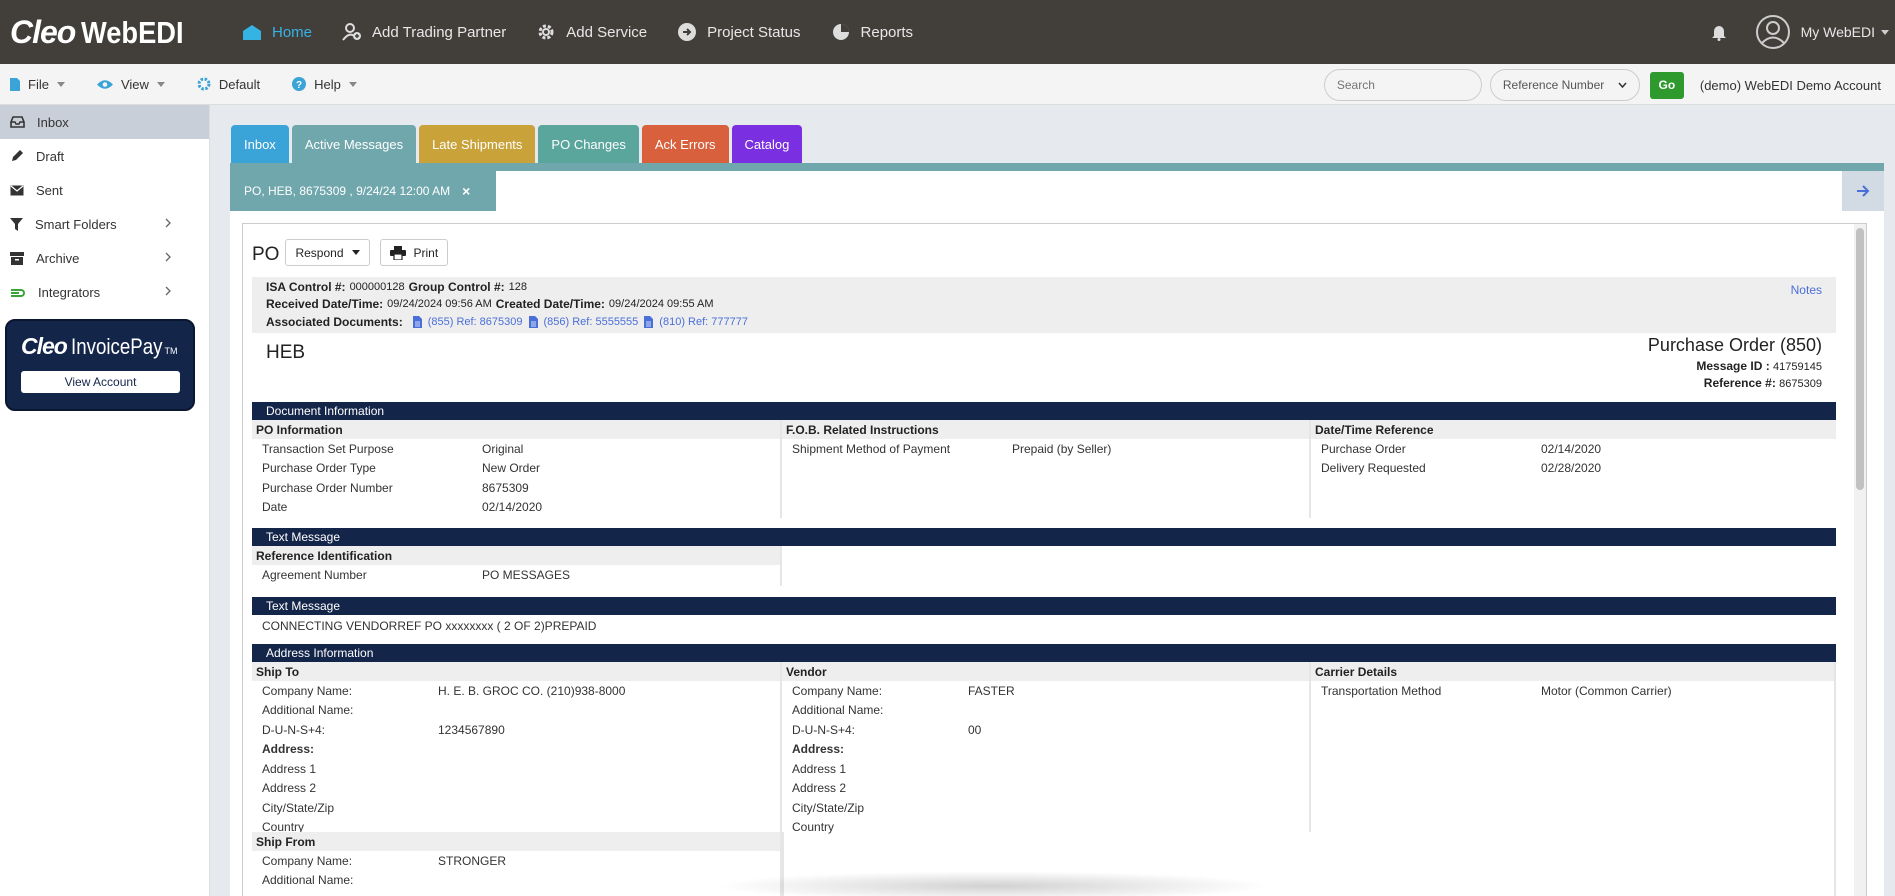  Describe the element at coordinates (467, 322) in the screenshot. I see `associated-doc-link: (855) Ref: 8675309` at that location.